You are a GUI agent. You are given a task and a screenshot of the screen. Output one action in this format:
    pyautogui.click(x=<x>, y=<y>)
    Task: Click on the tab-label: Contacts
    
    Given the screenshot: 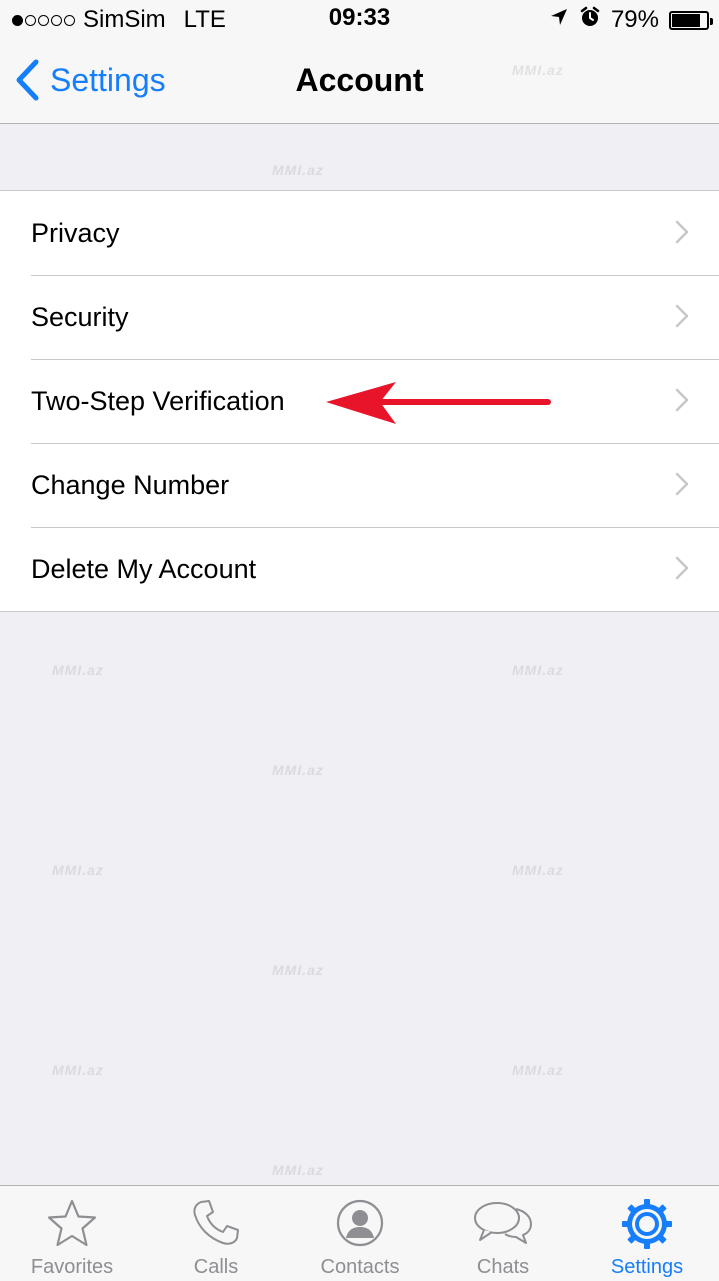 What is the action you would take?
    pyautogui.click(x=360, y=1267)
    